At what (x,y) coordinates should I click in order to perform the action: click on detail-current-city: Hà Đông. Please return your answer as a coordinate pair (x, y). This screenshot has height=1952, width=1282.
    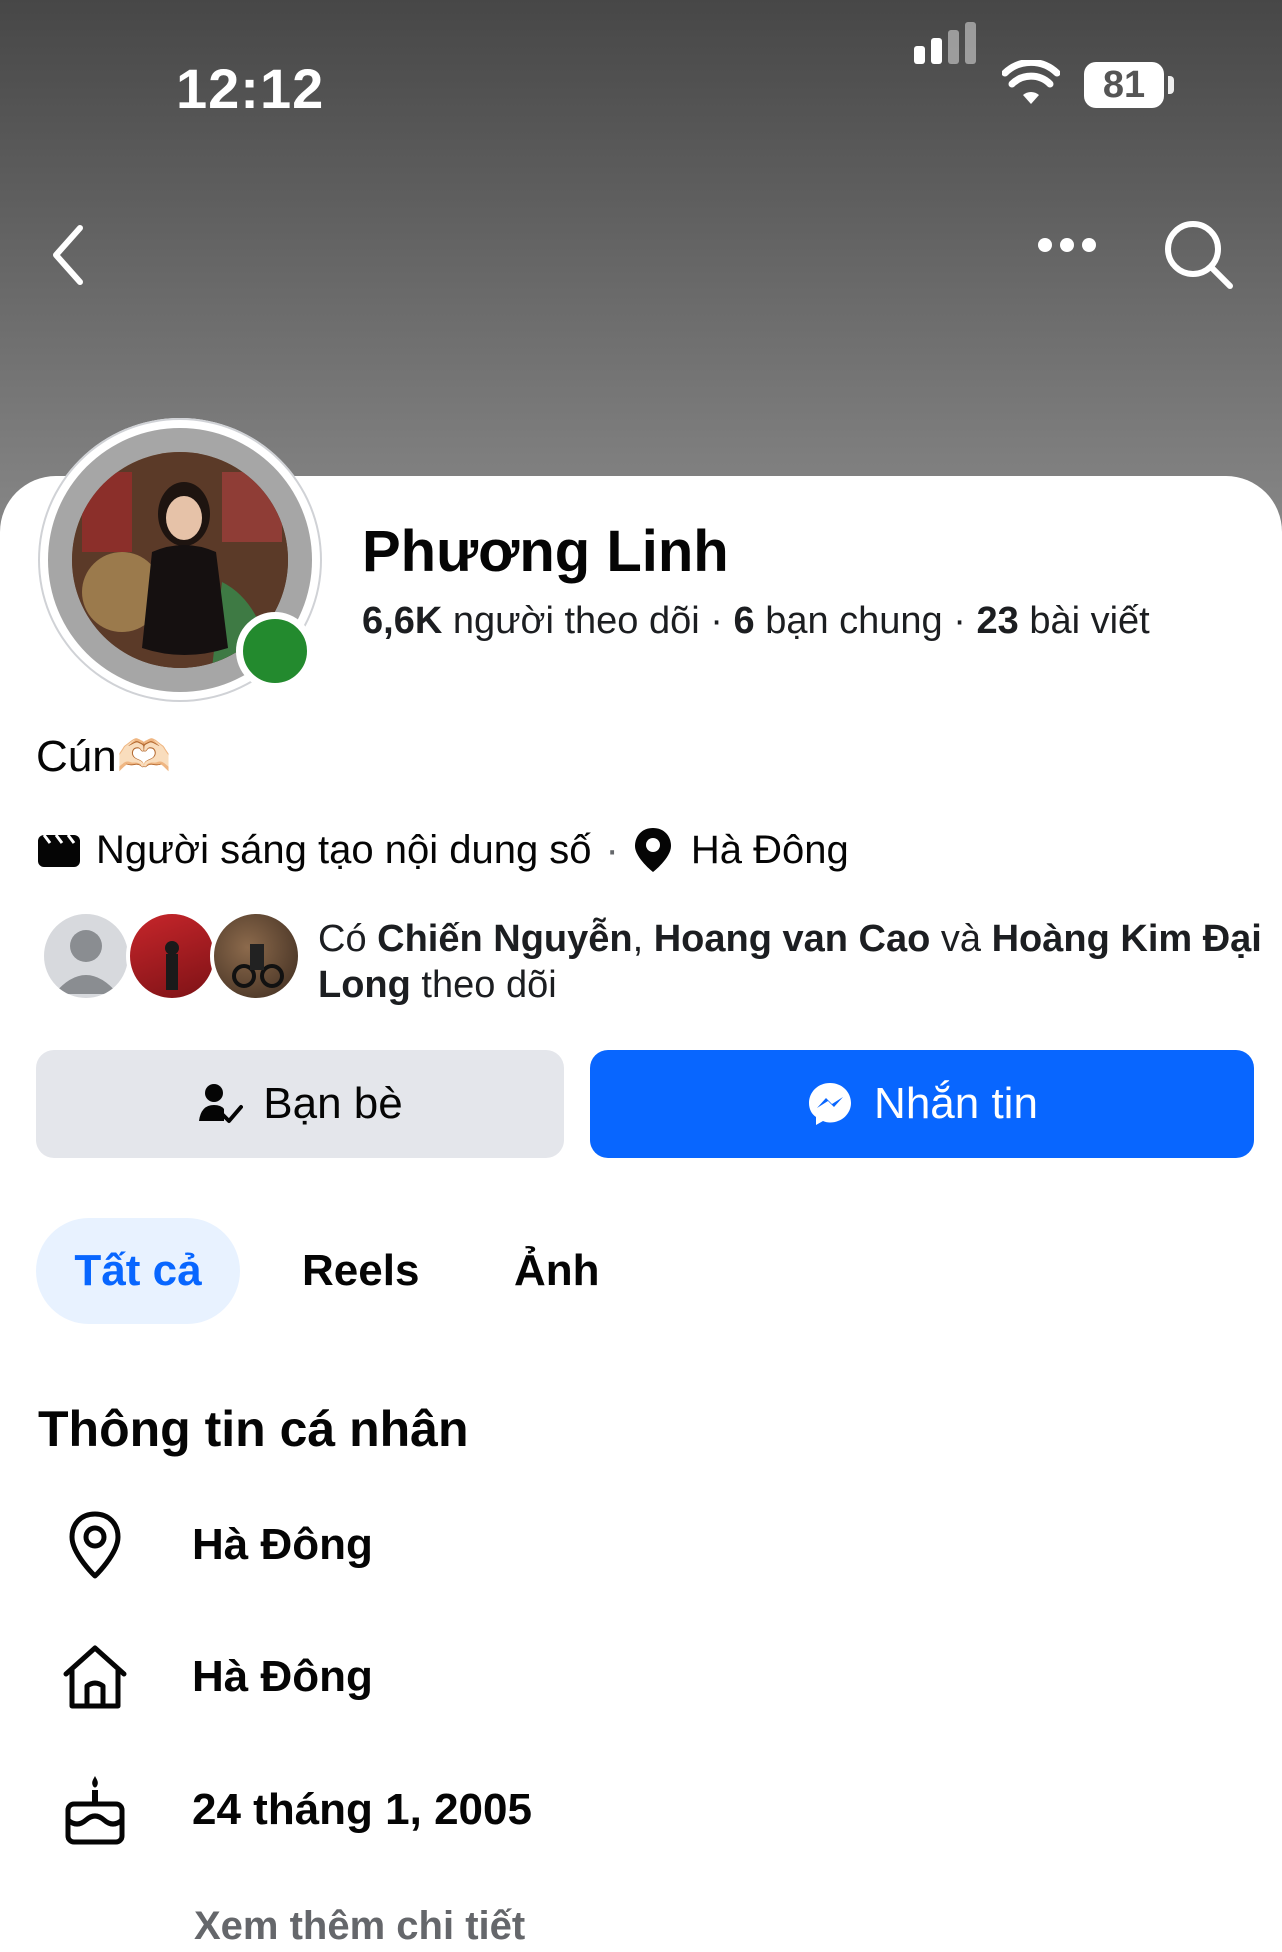
    Looking at the image, I should click on (216, 1545).